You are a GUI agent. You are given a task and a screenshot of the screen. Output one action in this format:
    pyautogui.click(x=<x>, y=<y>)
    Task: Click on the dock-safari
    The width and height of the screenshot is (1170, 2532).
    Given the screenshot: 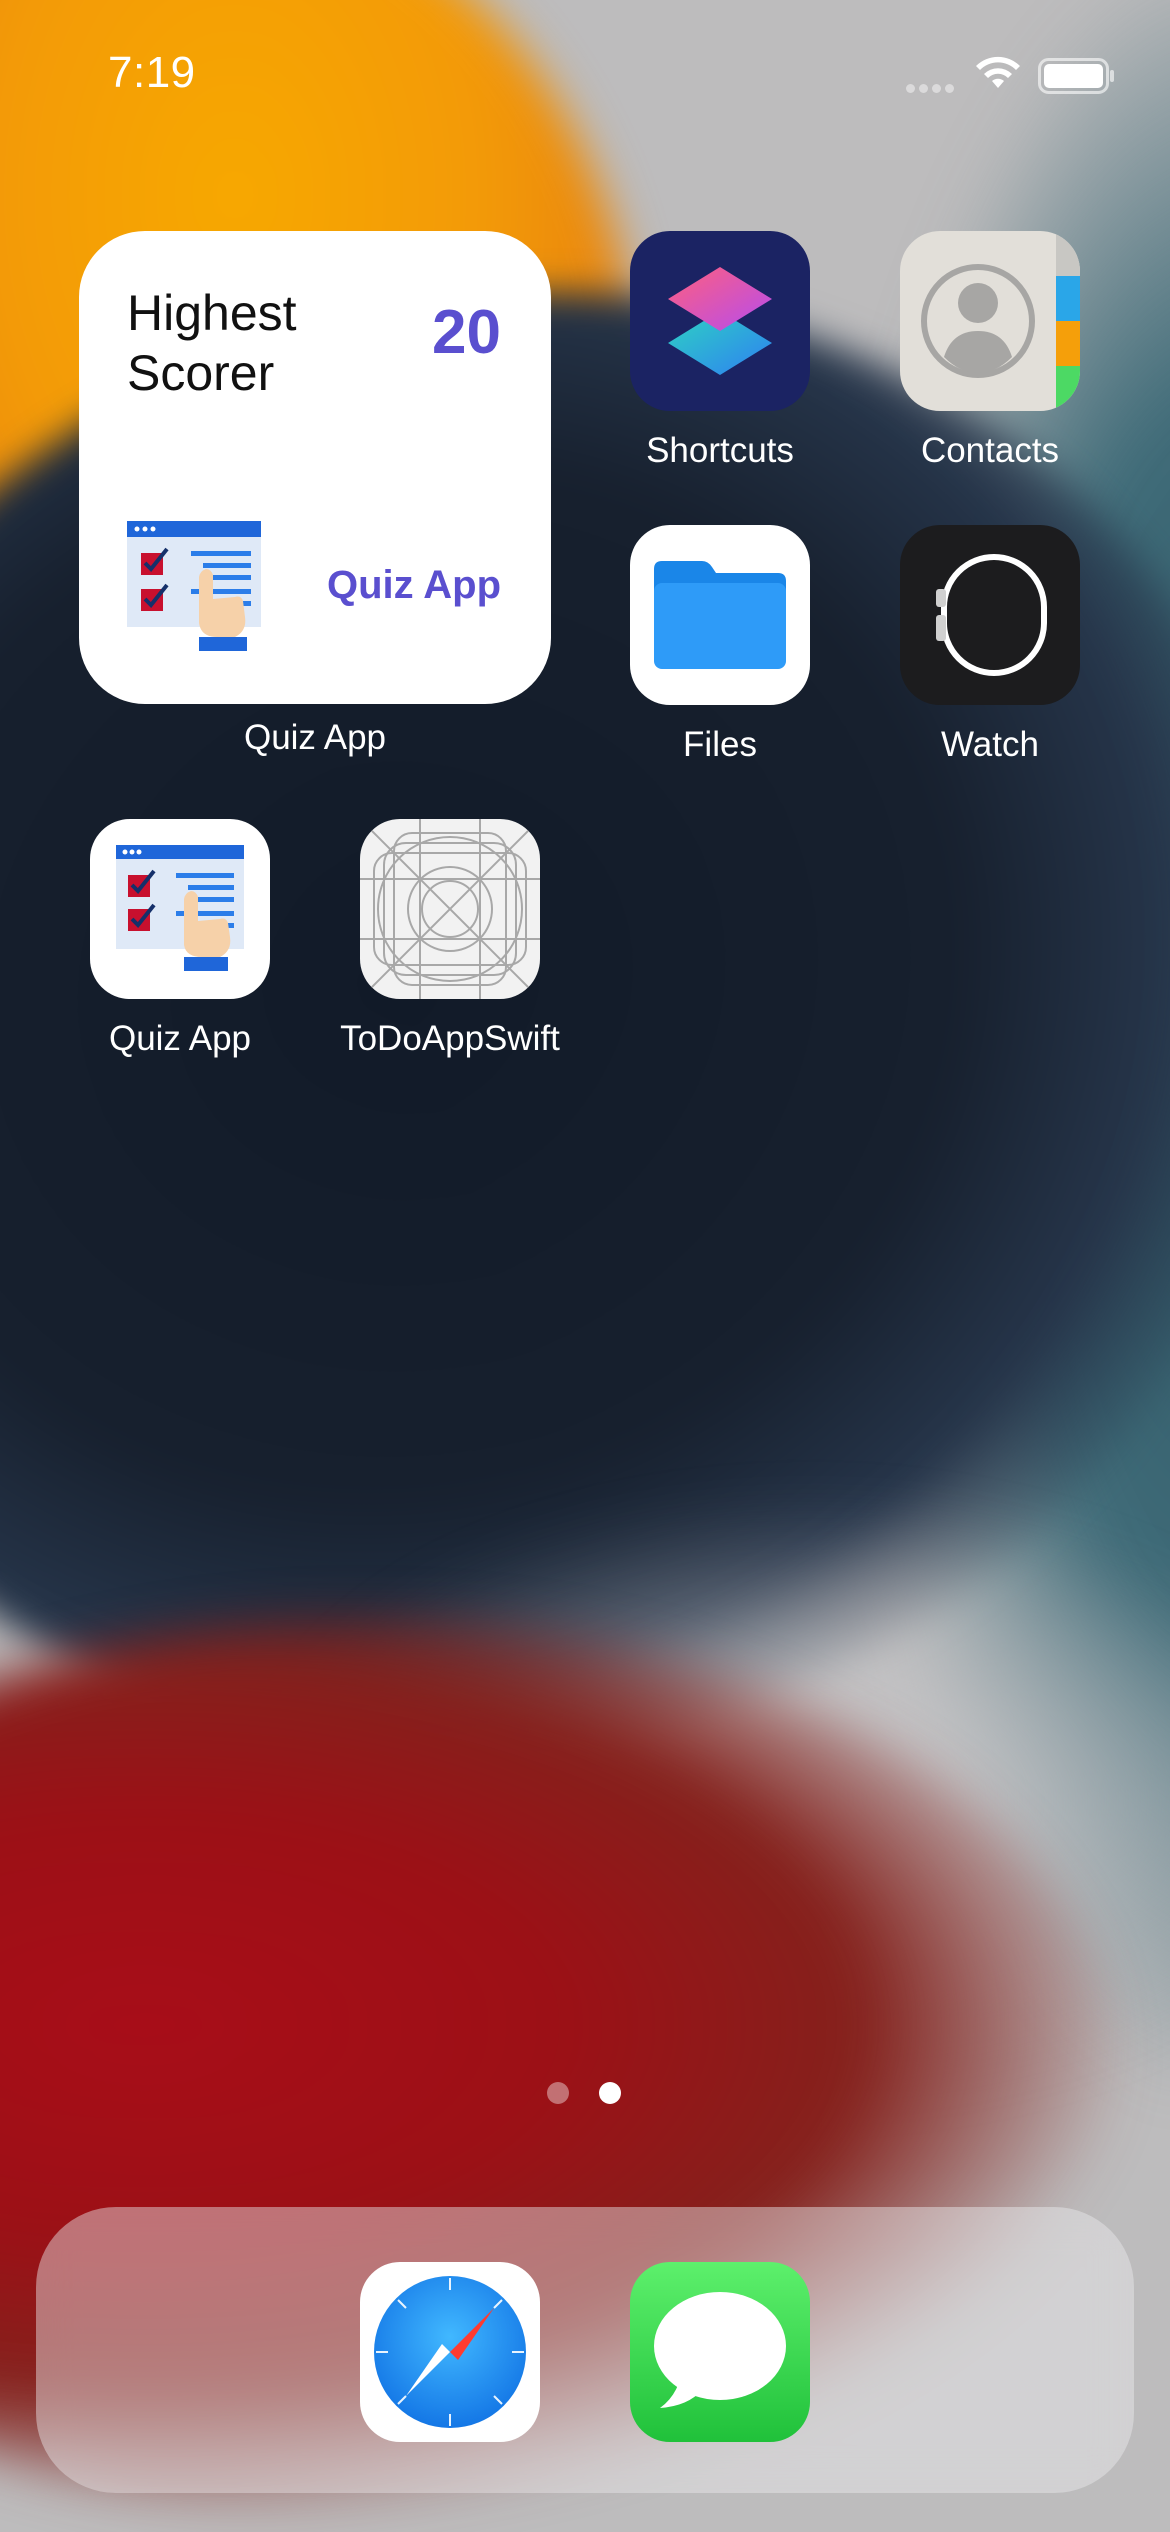 What is the action you would take?
    pyautogui.click(x=450, y=2352)
    